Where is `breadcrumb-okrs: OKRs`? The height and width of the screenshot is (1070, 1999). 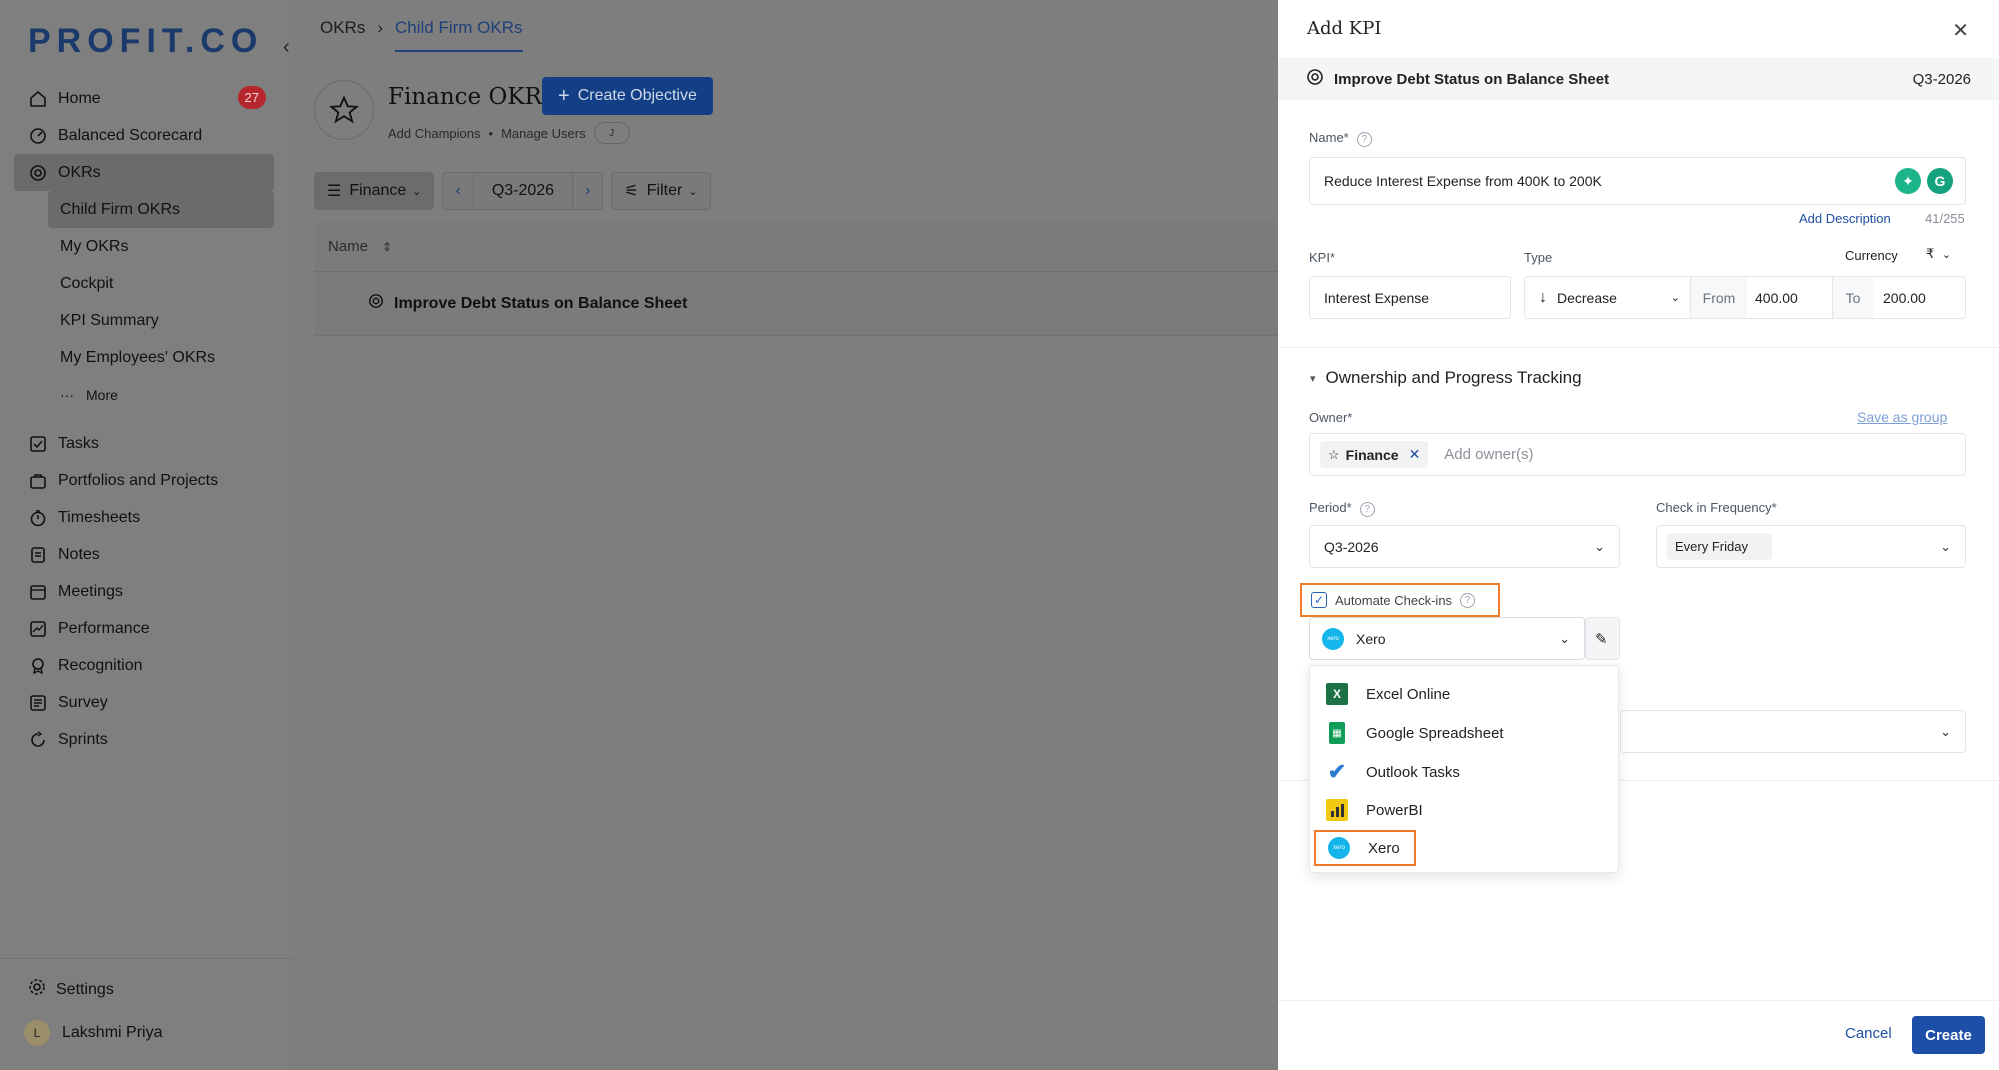
breadcrumb-okrs: OKRs is located at coordinates (342, 35).